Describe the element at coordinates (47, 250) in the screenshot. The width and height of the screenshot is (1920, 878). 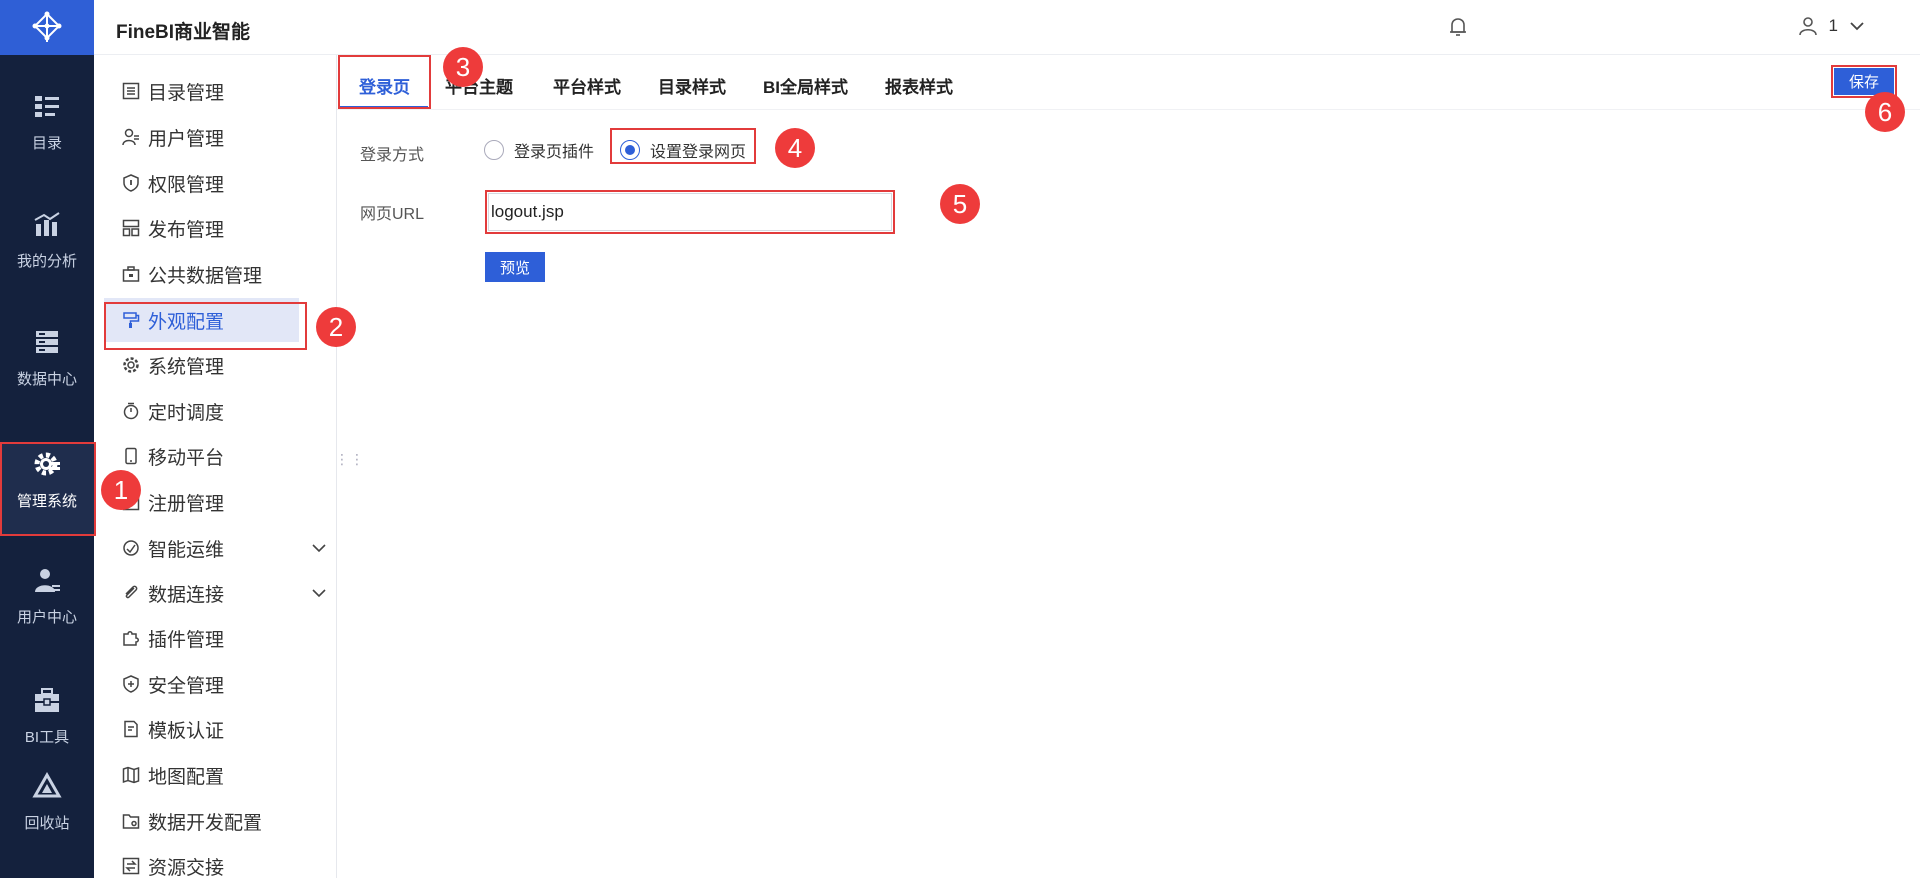
I see `nav-item-my-analysis: 我的分析` at that location.